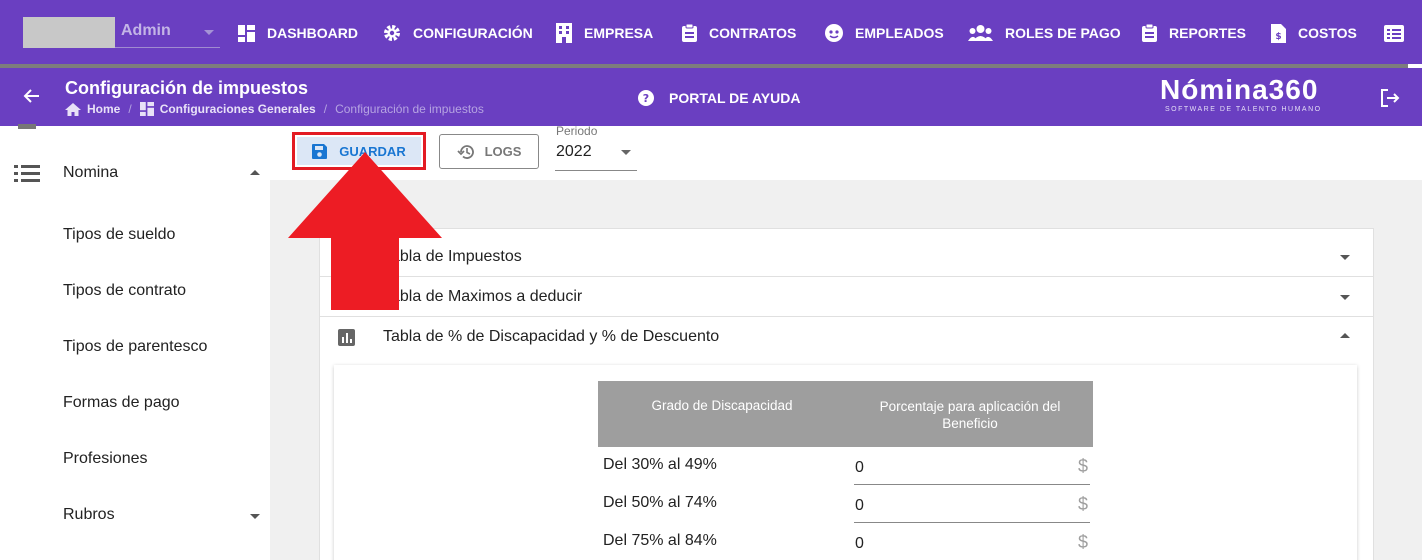 Image resolution: width=1422 pixels, height=560 pixels. I want to click on brand-tagline: SOFTWARE DE TALENTO HUMANO, so click(1243, 109).